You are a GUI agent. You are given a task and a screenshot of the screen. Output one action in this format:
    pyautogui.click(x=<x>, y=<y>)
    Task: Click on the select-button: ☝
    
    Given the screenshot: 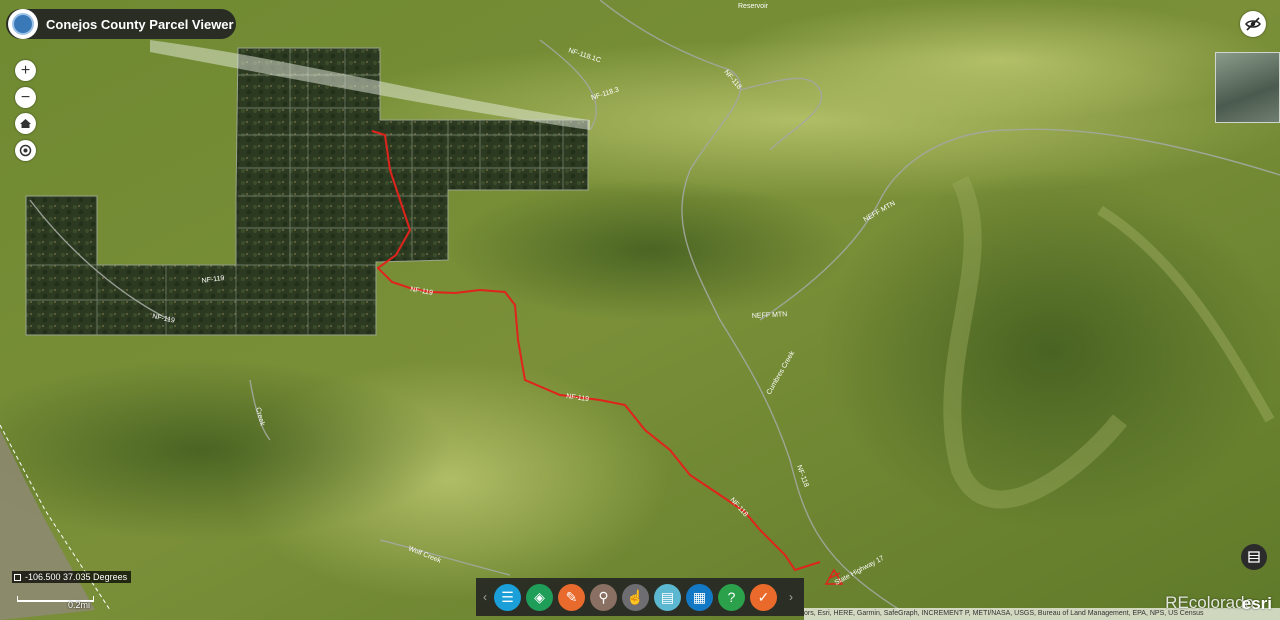 What is the action you would take?
    pyautogui.click(x=635, y=597)
    